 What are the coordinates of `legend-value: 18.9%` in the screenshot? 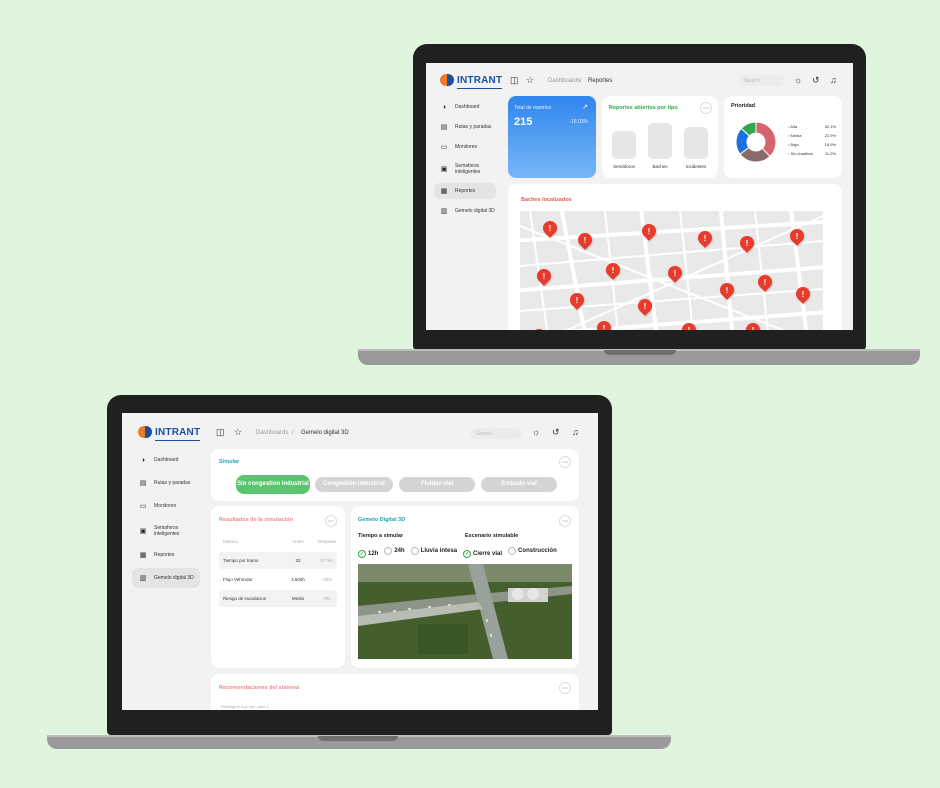 It's located at (830, 144).